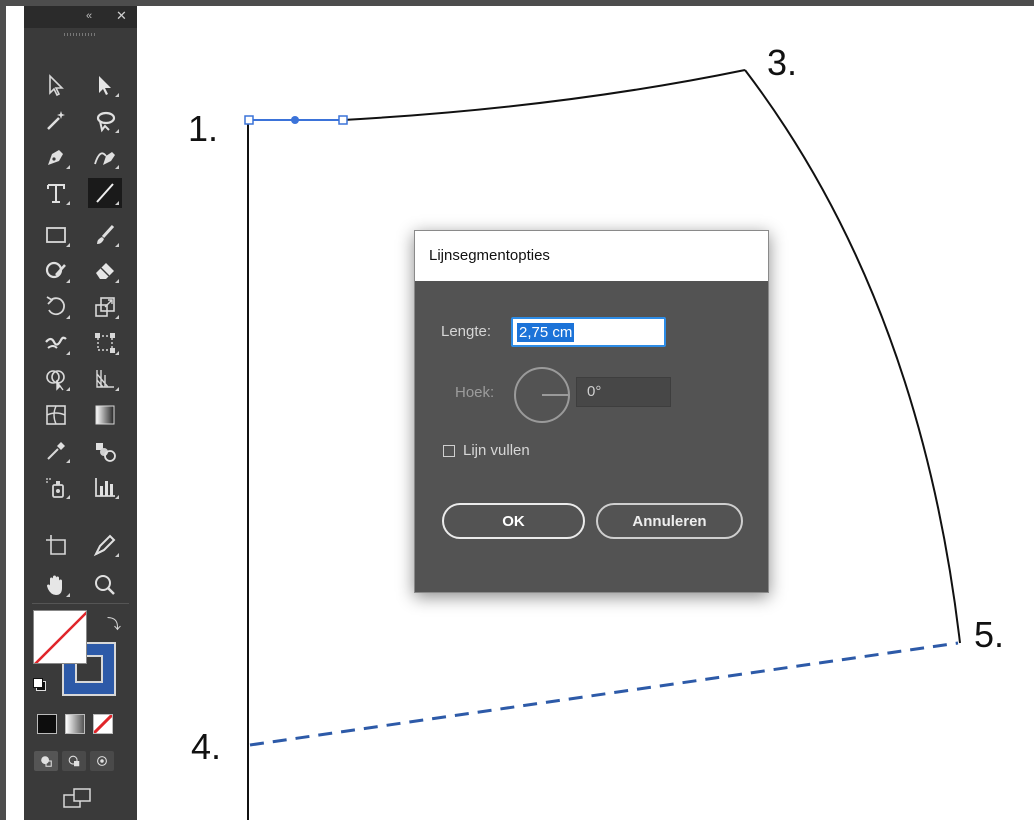 Image resolution: width=1034 pixels, height=820 pixels. I want to click on shape-builder-tool-icon, so click(56, 379).